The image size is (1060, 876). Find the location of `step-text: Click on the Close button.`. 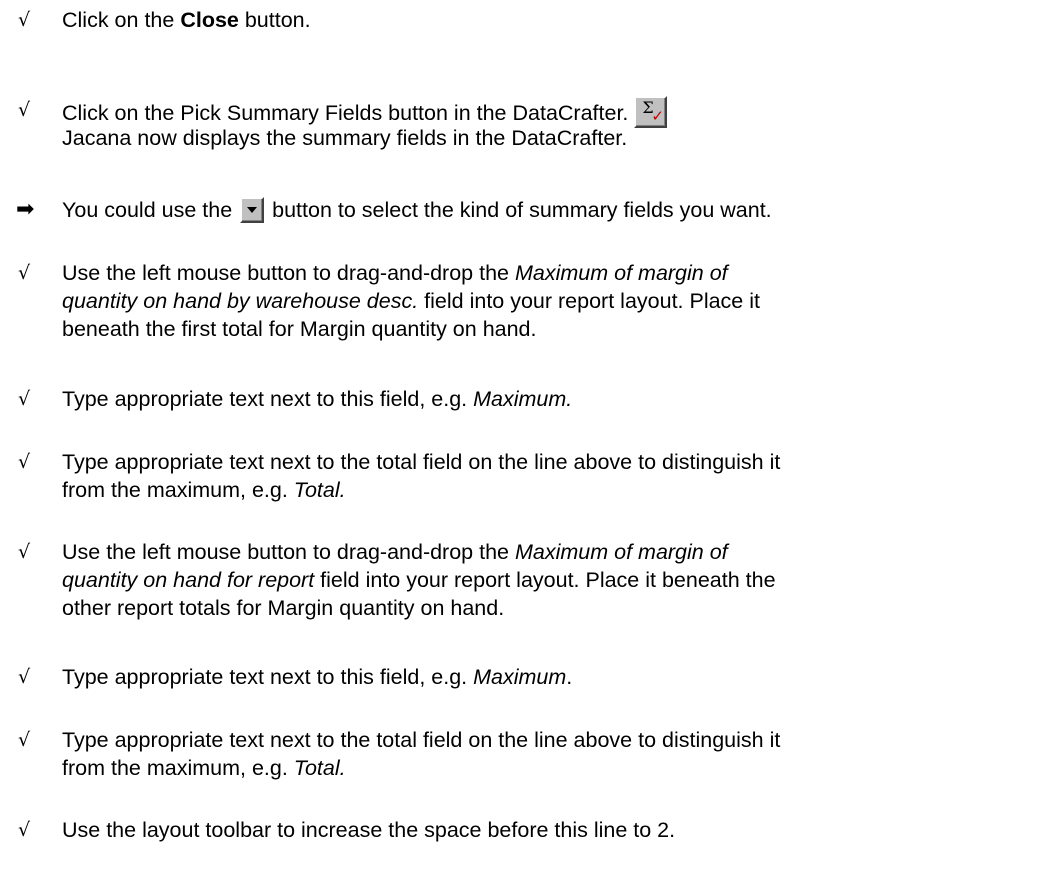

step-text: Click on the Close button. is located at coordinates (186, 20).